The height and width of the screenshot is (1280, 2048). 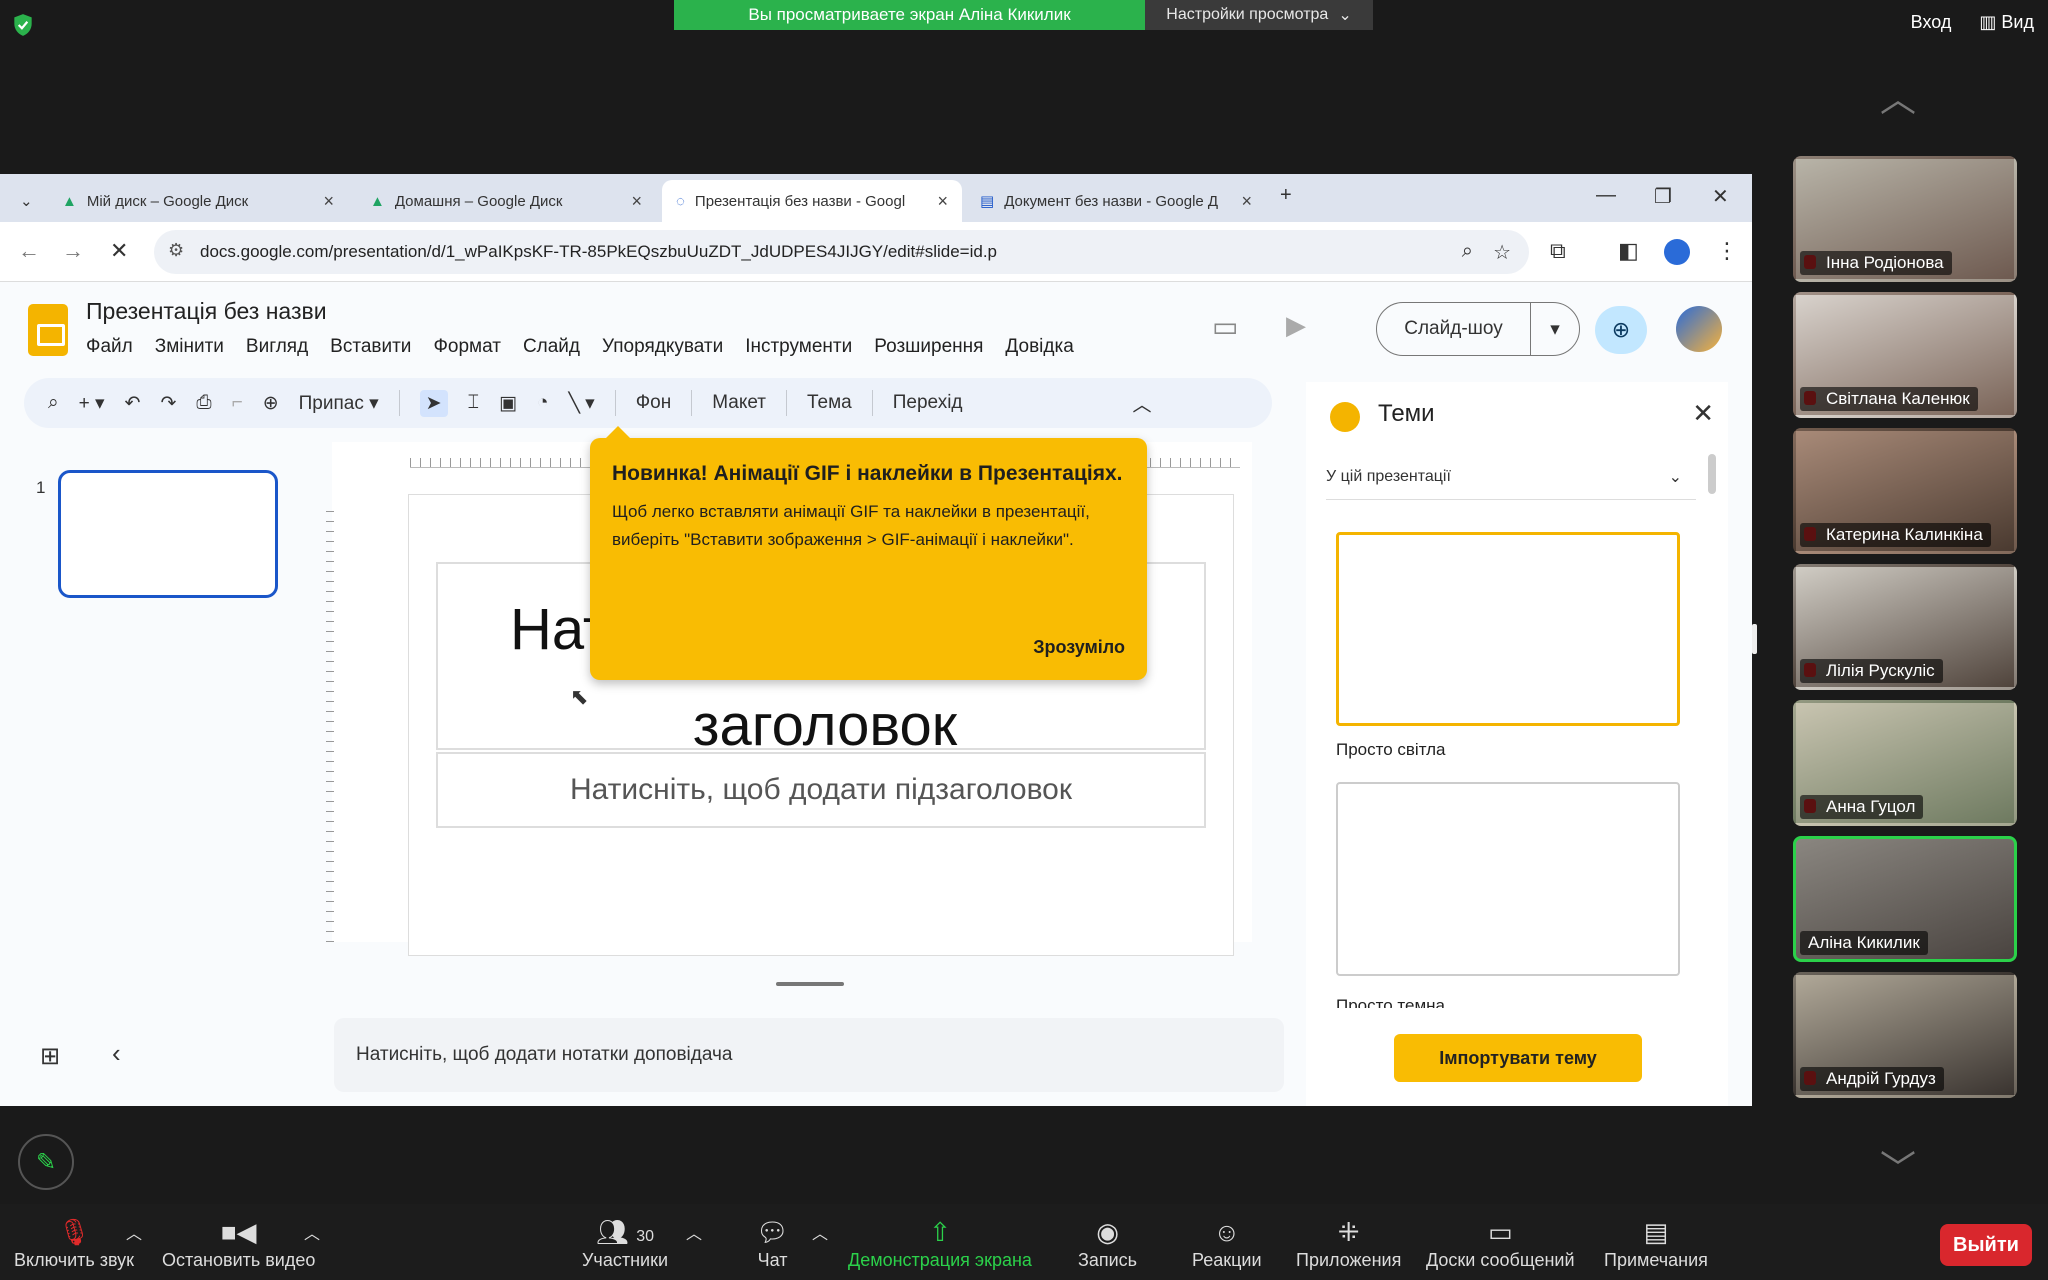 I want to click on tab-document: ▤ Документ без назви - Google Д ×, so click(x=1116, y=201).